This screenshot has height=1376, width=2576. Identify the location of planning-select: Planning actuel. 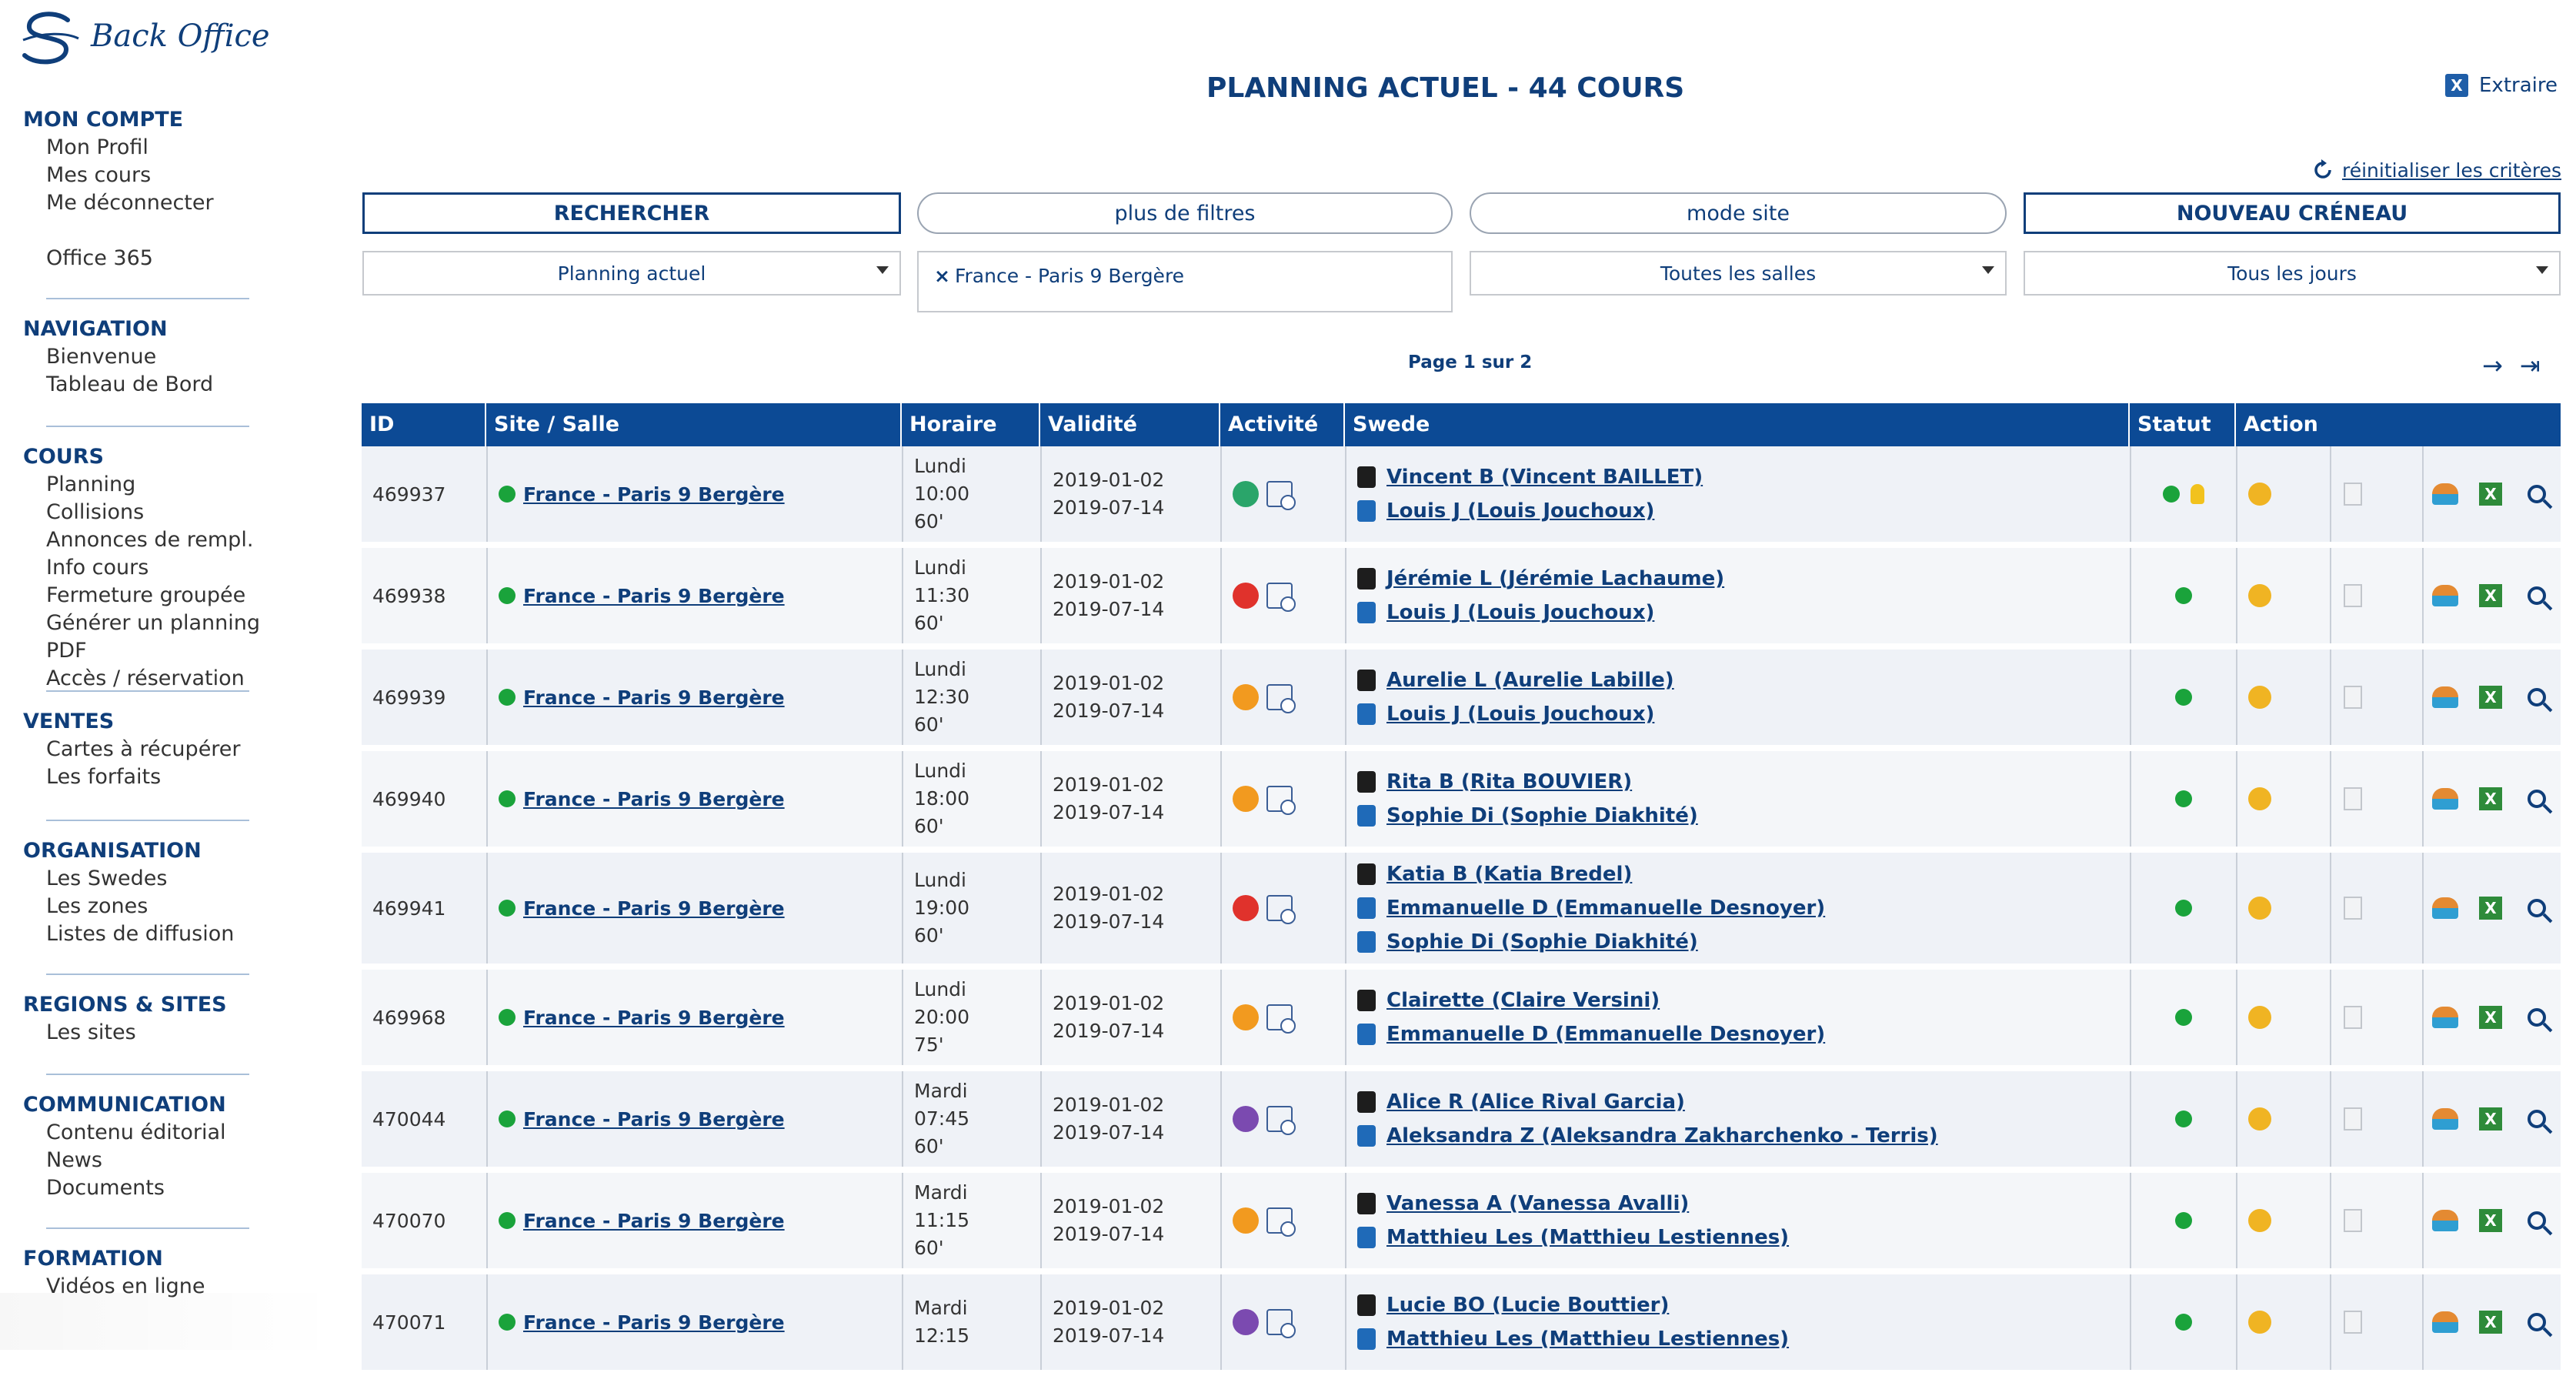
(631, 273).